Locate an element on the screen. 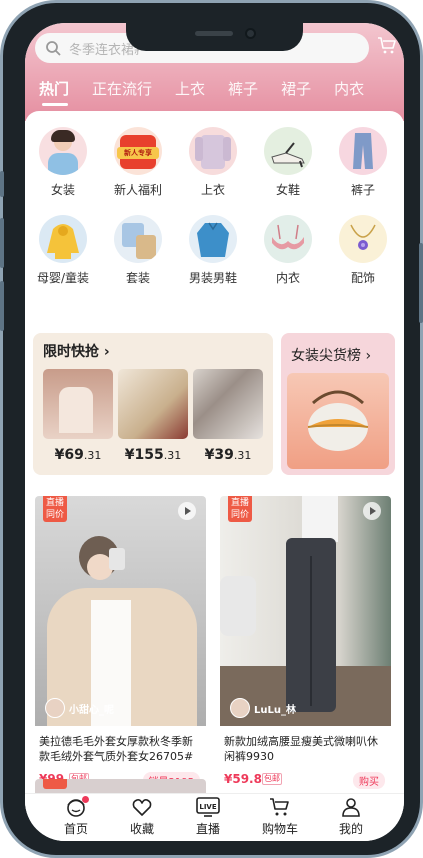  gift-bag-icon: 新人专享 is located at coordinates (138, 151).